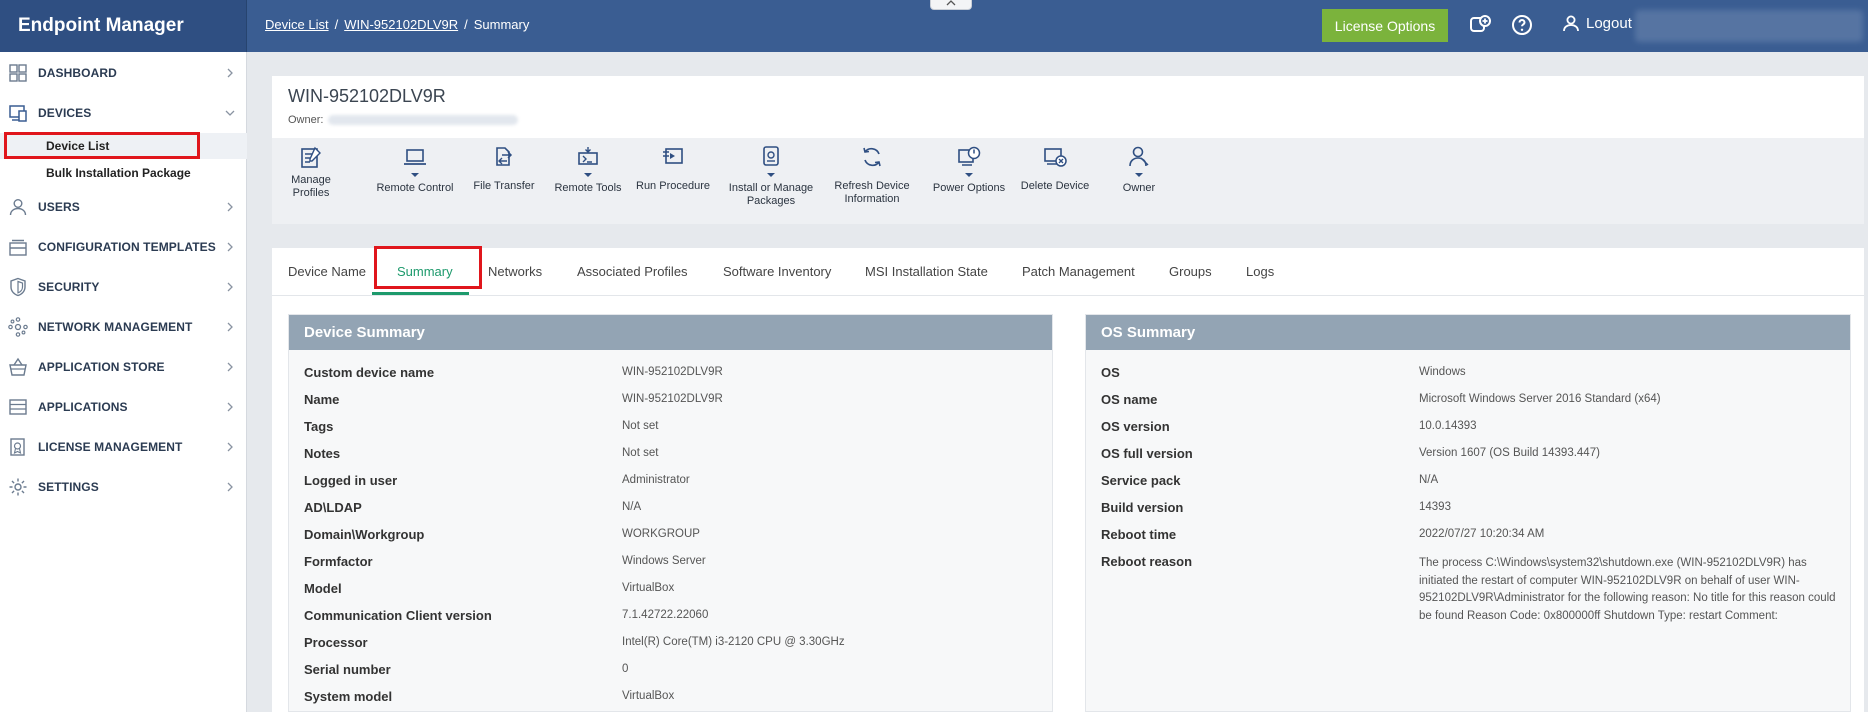  I want to click on row-key: AD\LDAP, so click(333, 507).